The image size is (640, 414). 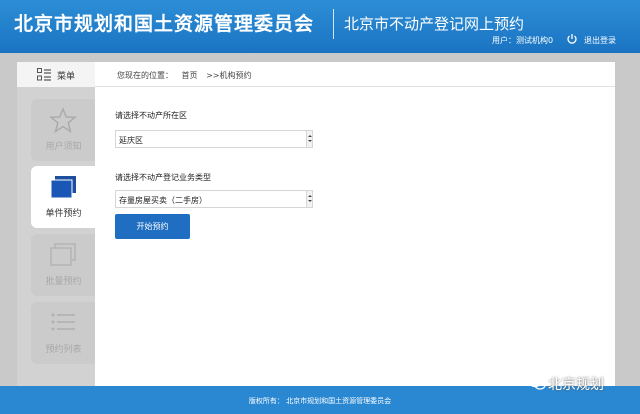 I want to click on sidebar-item-batch-booking: 批量预约, so click(x=63, y=265).